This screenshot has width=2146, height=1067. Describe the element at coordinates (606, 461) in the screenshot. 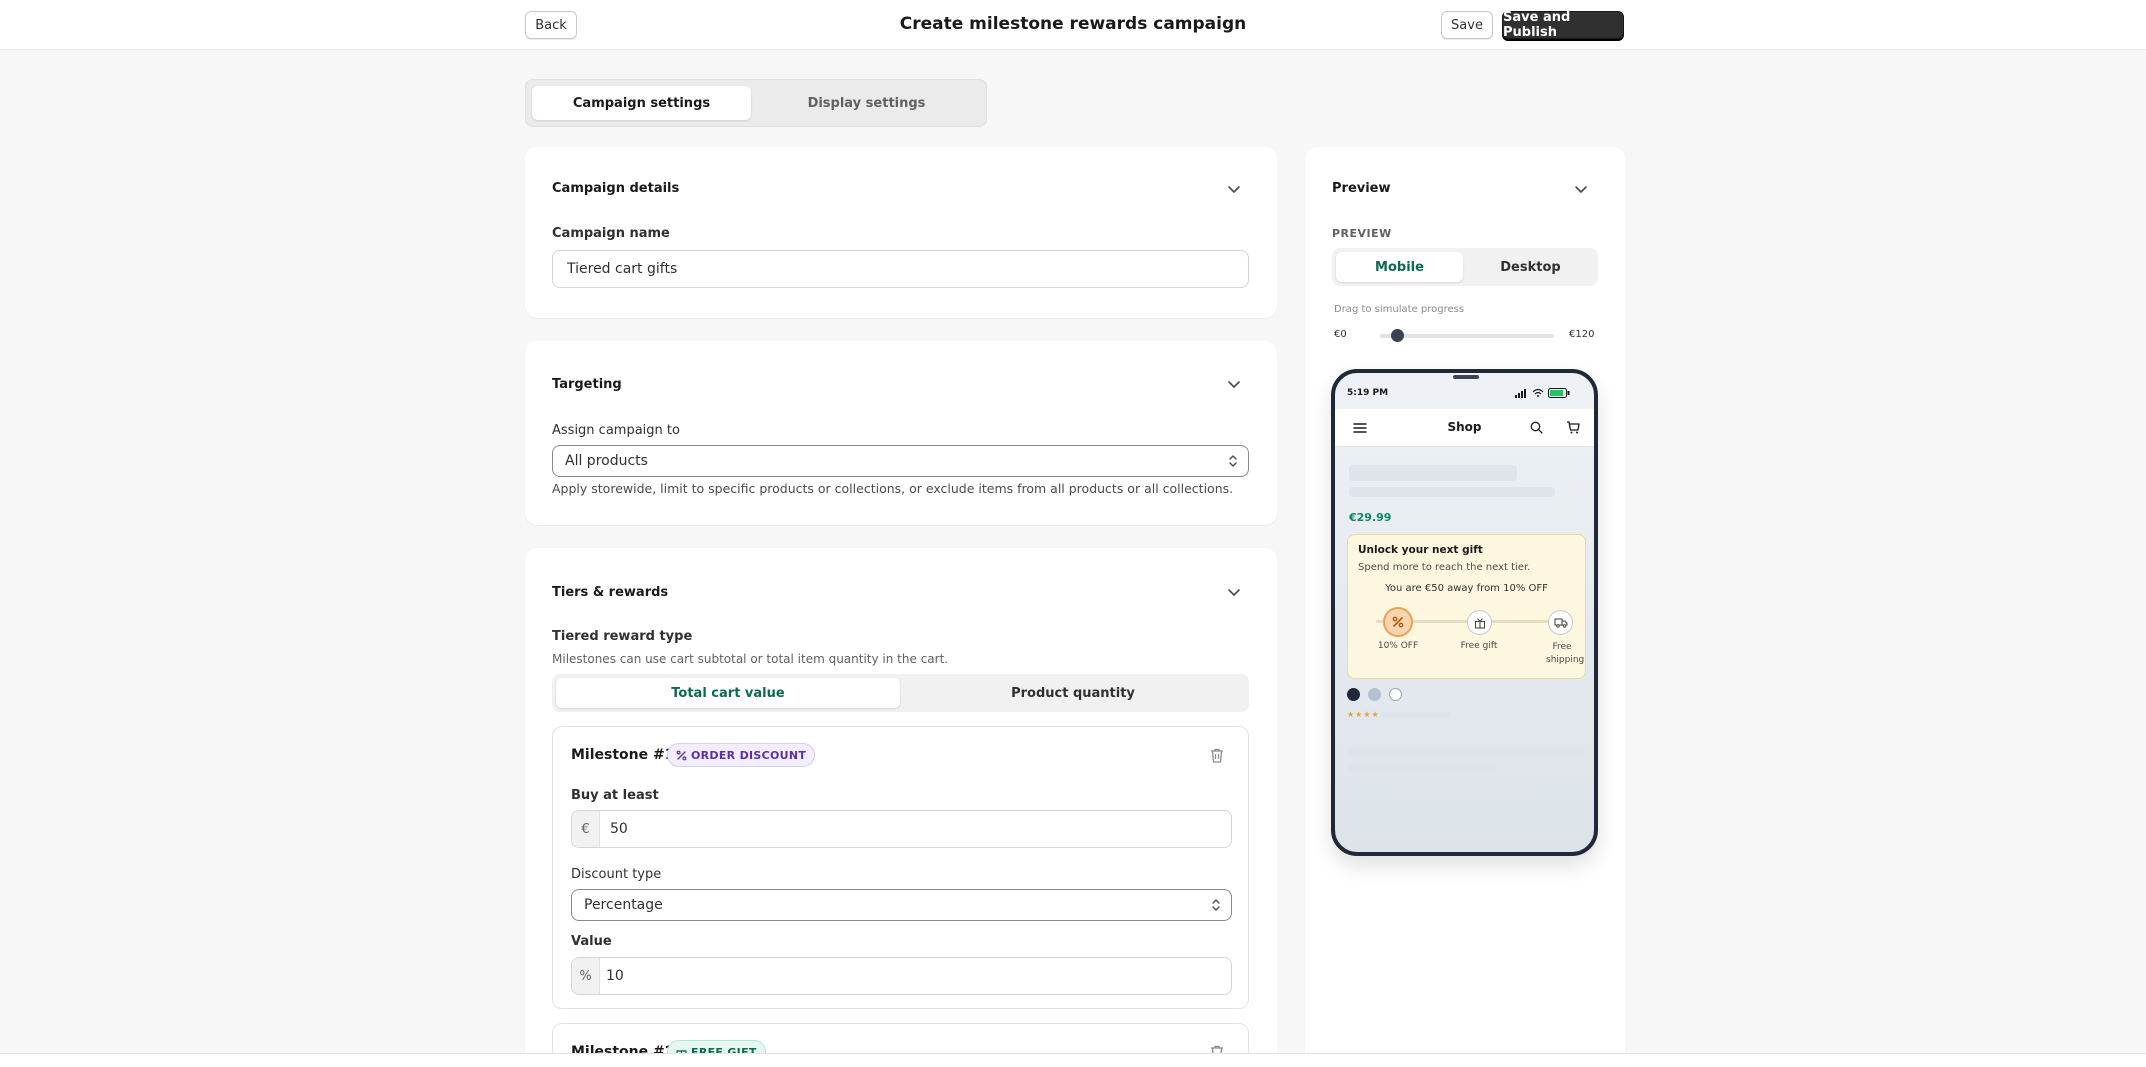

I see `assign-campaign-value: All products` at that location.